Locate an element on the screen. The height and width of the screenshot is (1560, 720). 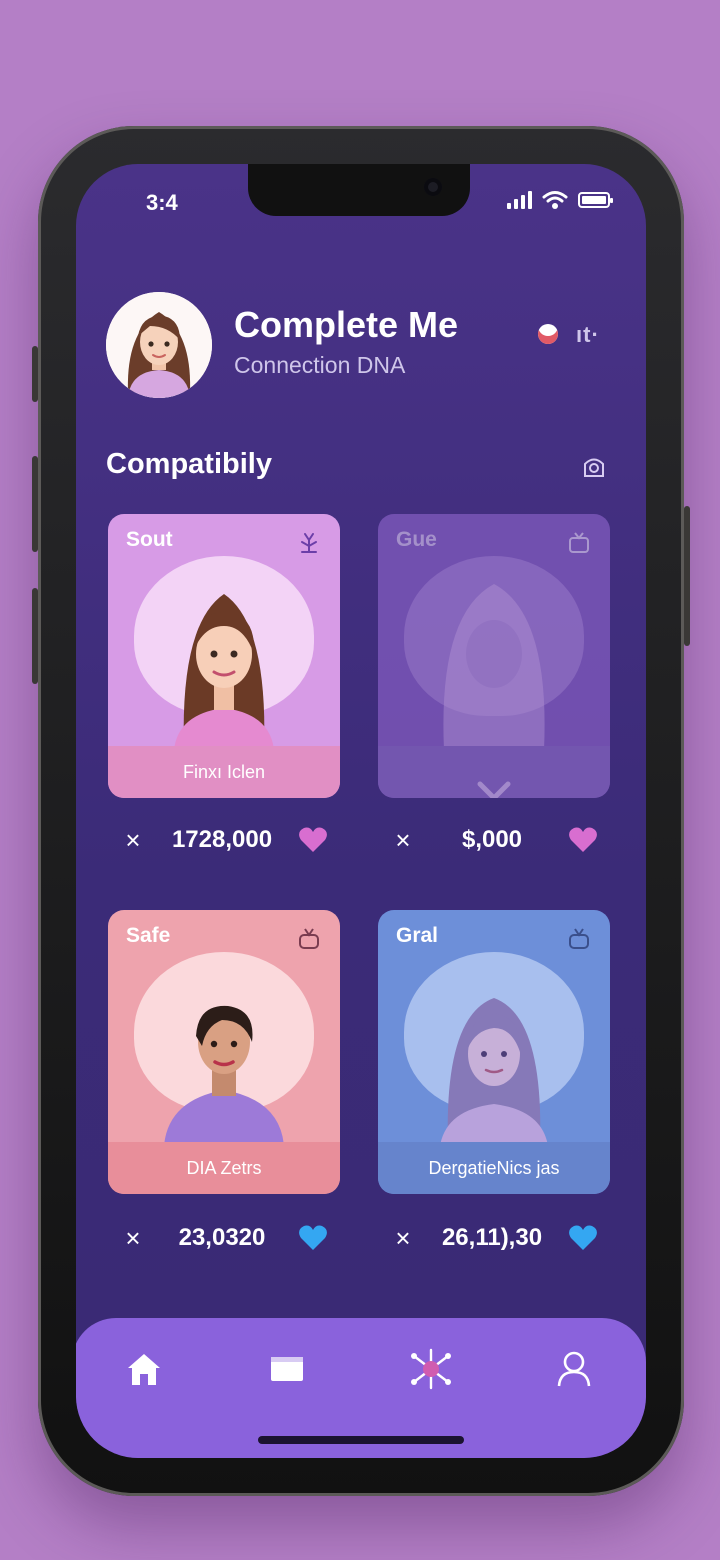
nav-profile is located at coordinates (574, 1369).